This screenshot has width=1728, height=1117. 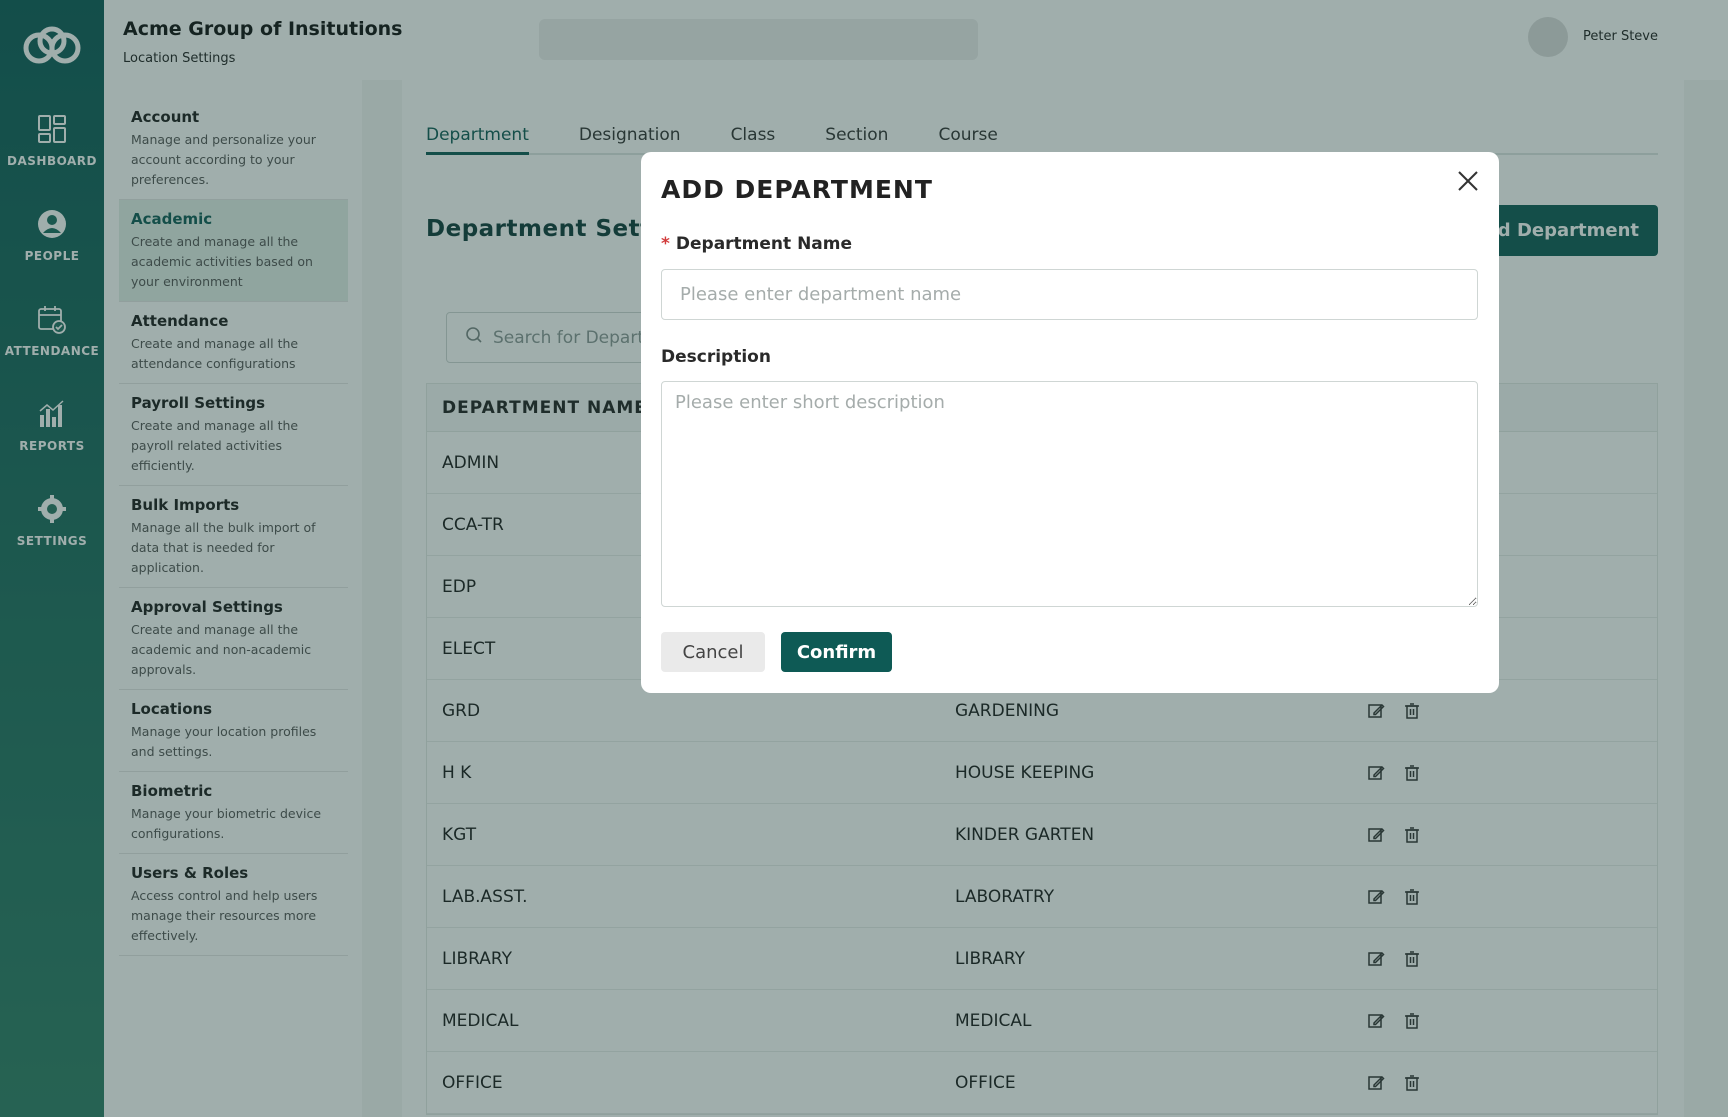 What do you see at coordinates (797, 189) in the screenshot?
I see `modal-title: ADD DEPARTMENT` at bounding box center [797, 189].